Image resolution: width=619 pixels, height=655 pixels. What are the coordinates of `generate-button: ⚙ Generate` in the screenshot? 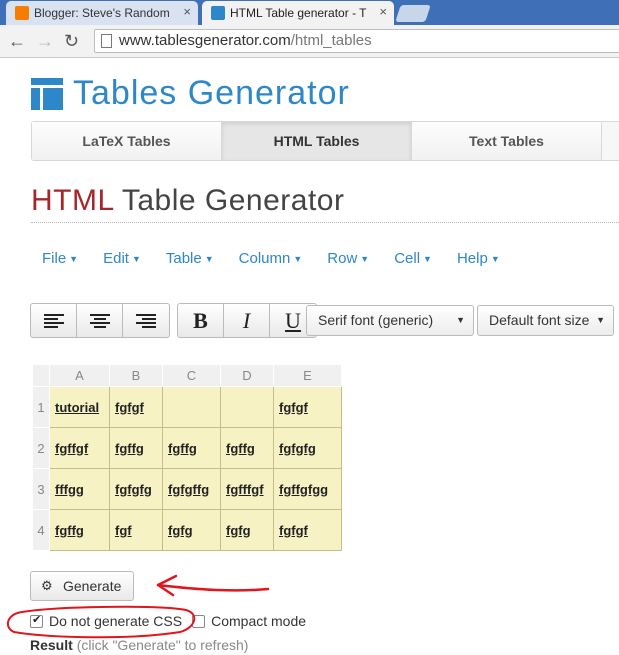 It's located at (82, 586).